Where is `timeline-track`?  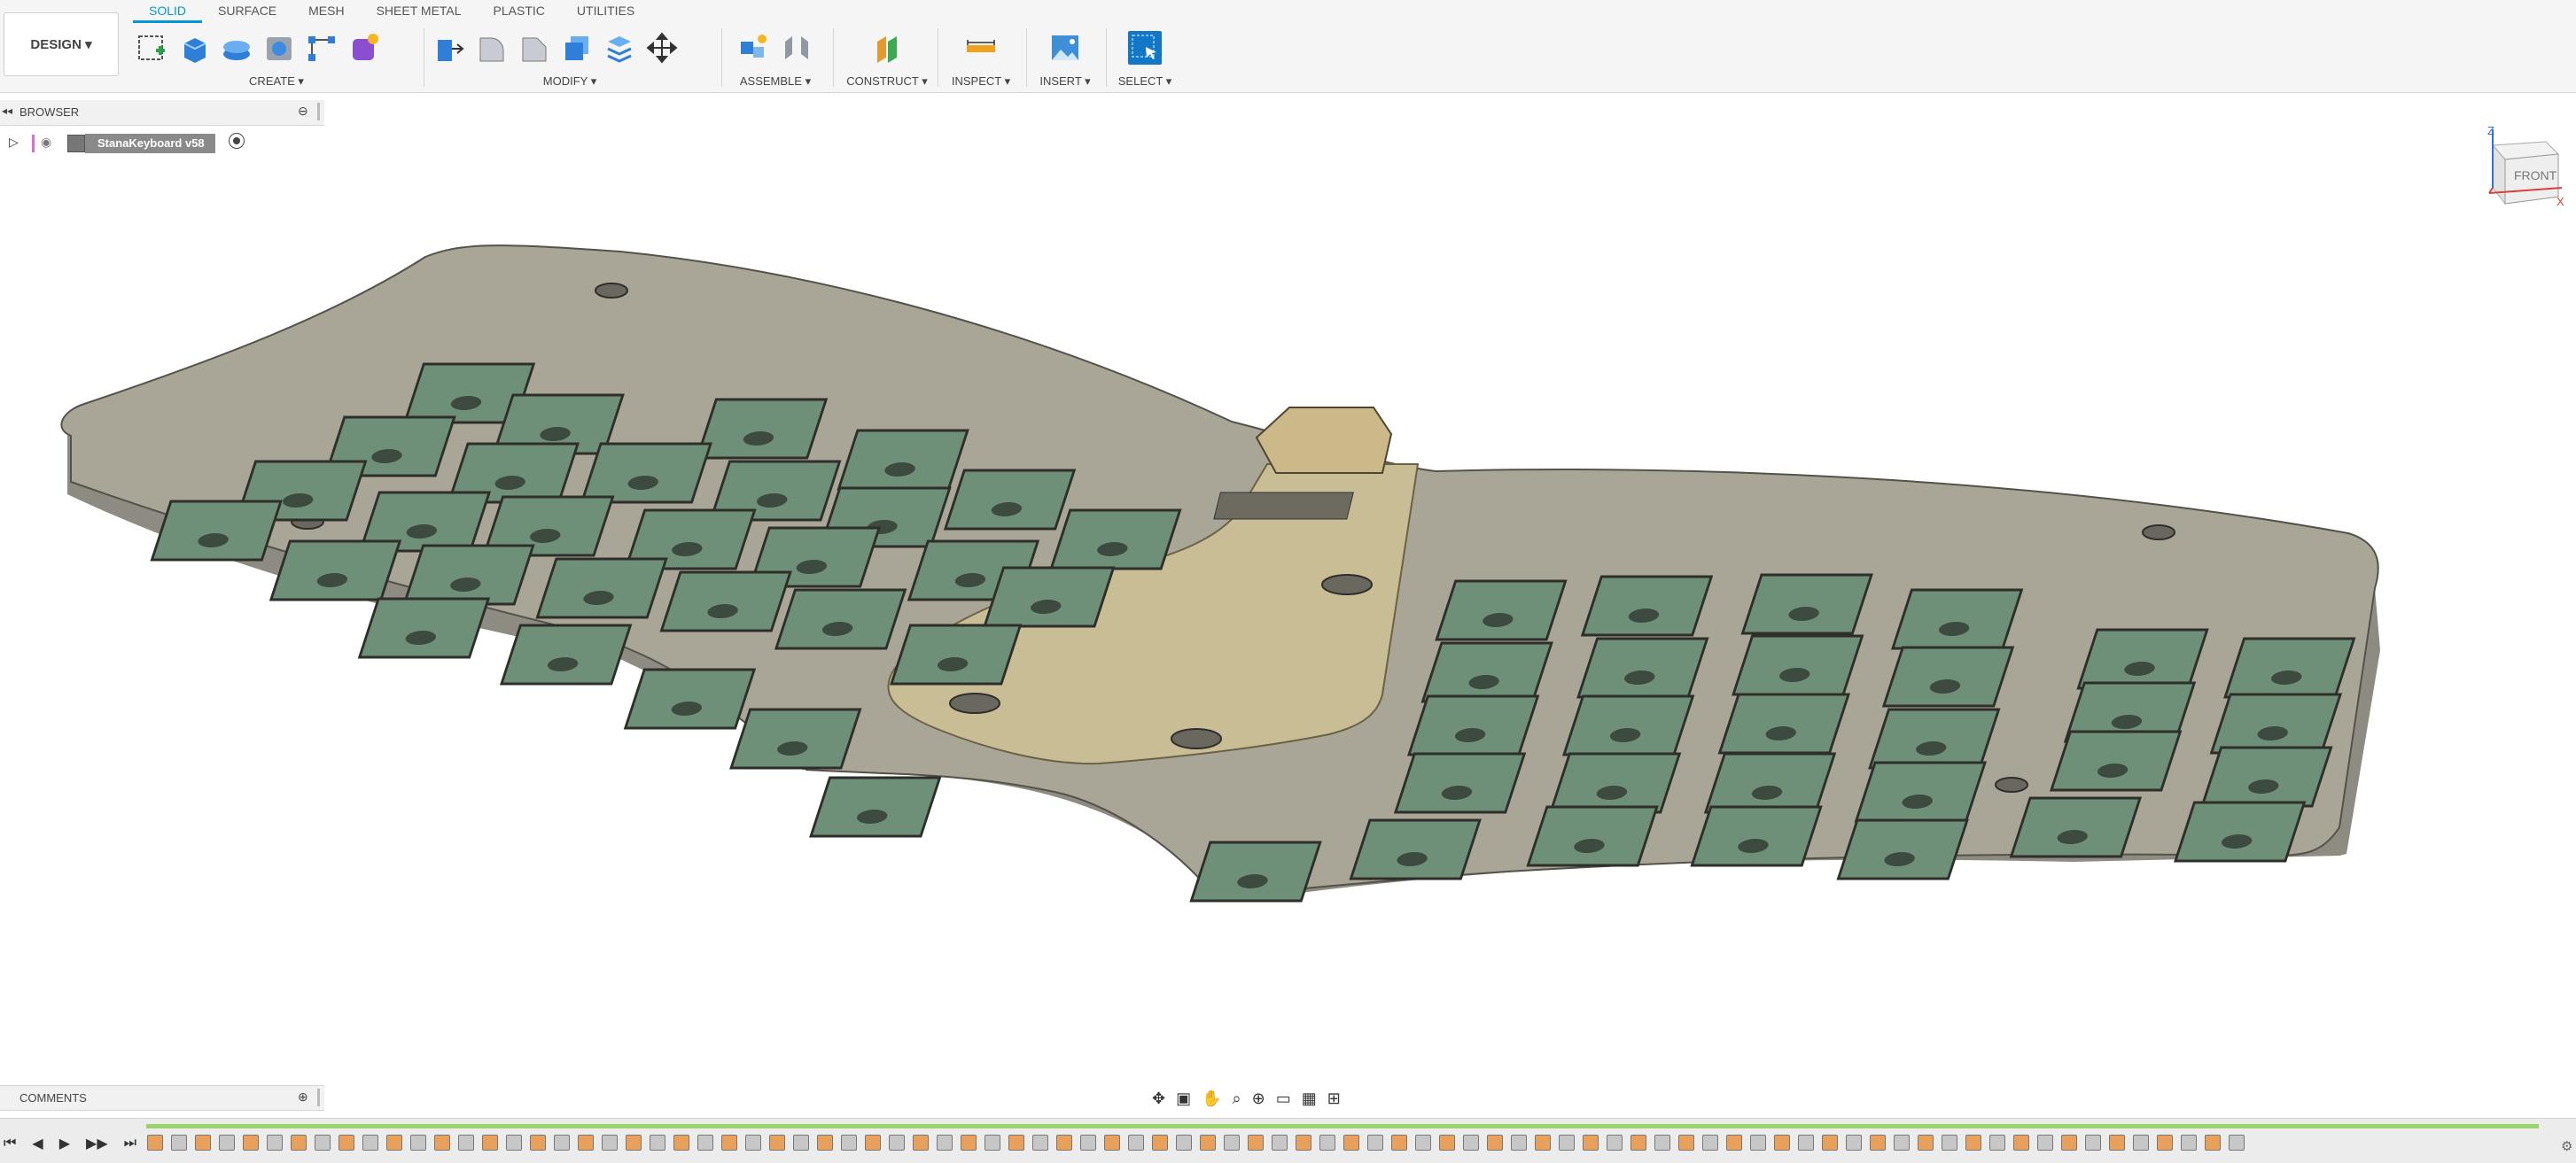 timeline-track is located at coordinates (1343, 1126).